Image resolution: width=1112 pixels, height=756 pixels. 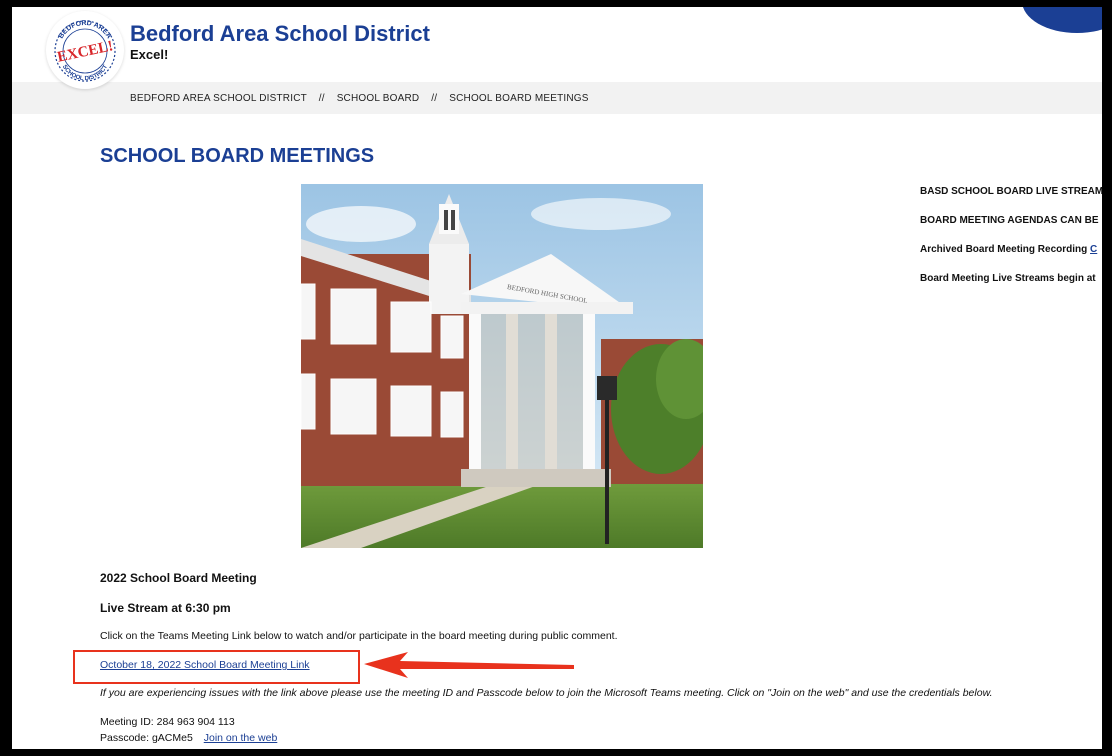 I want to click on page-title: SCHOOL BOARD MEETINGS, so click(x=237, y=156).